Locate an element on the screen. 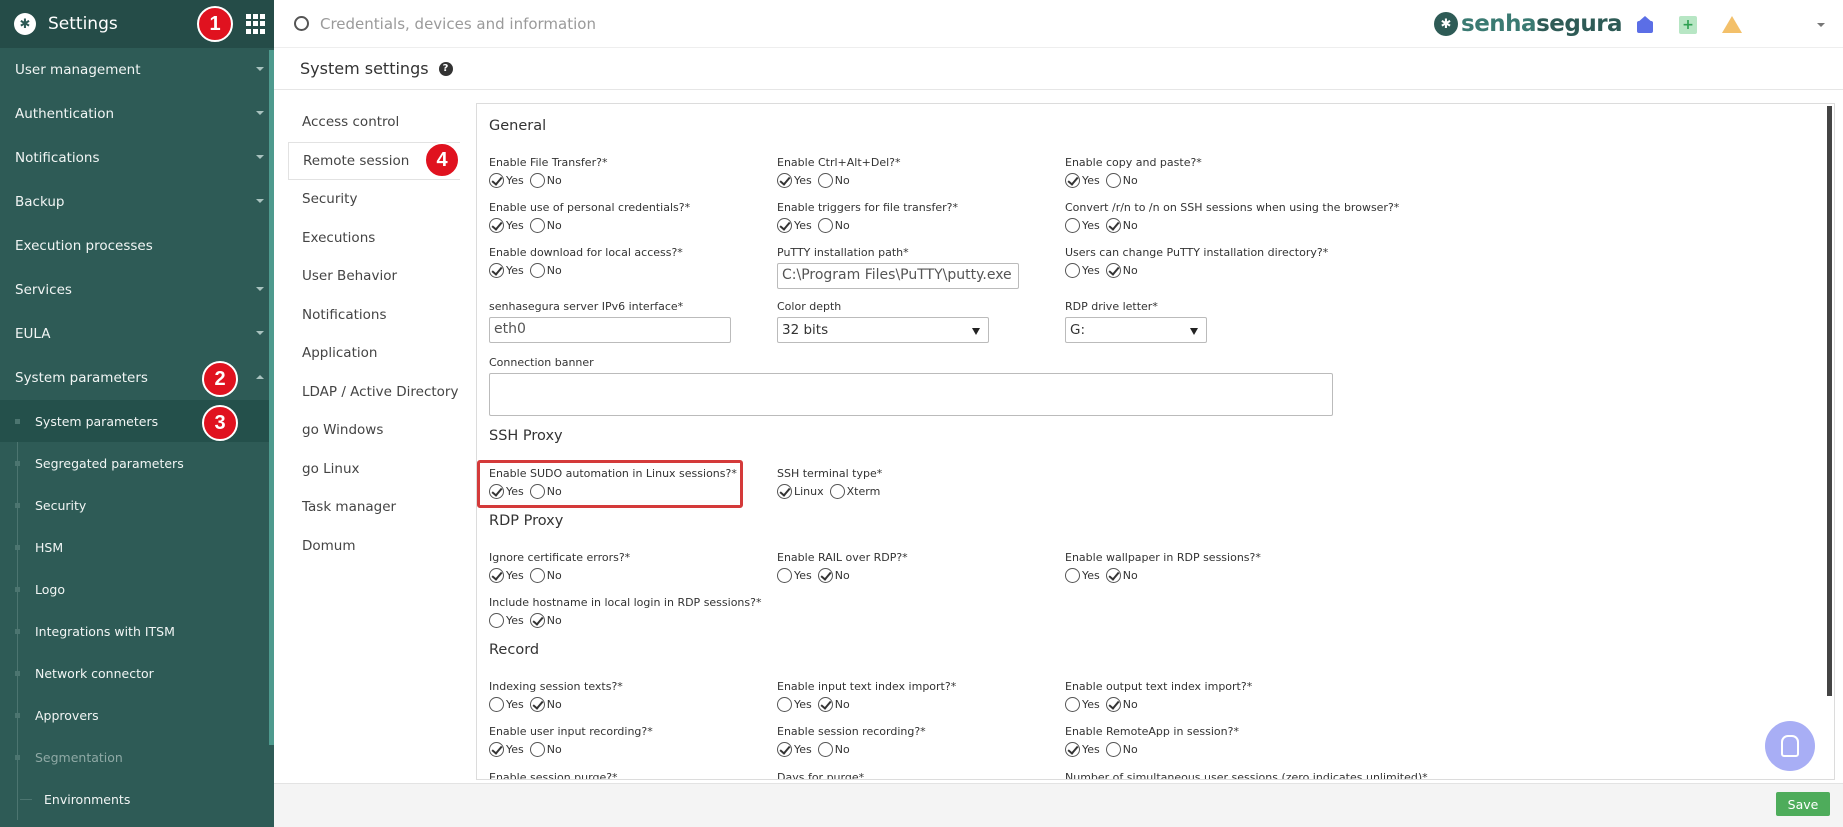  tab-access-control: Access control is located at coordinates (374, 122).